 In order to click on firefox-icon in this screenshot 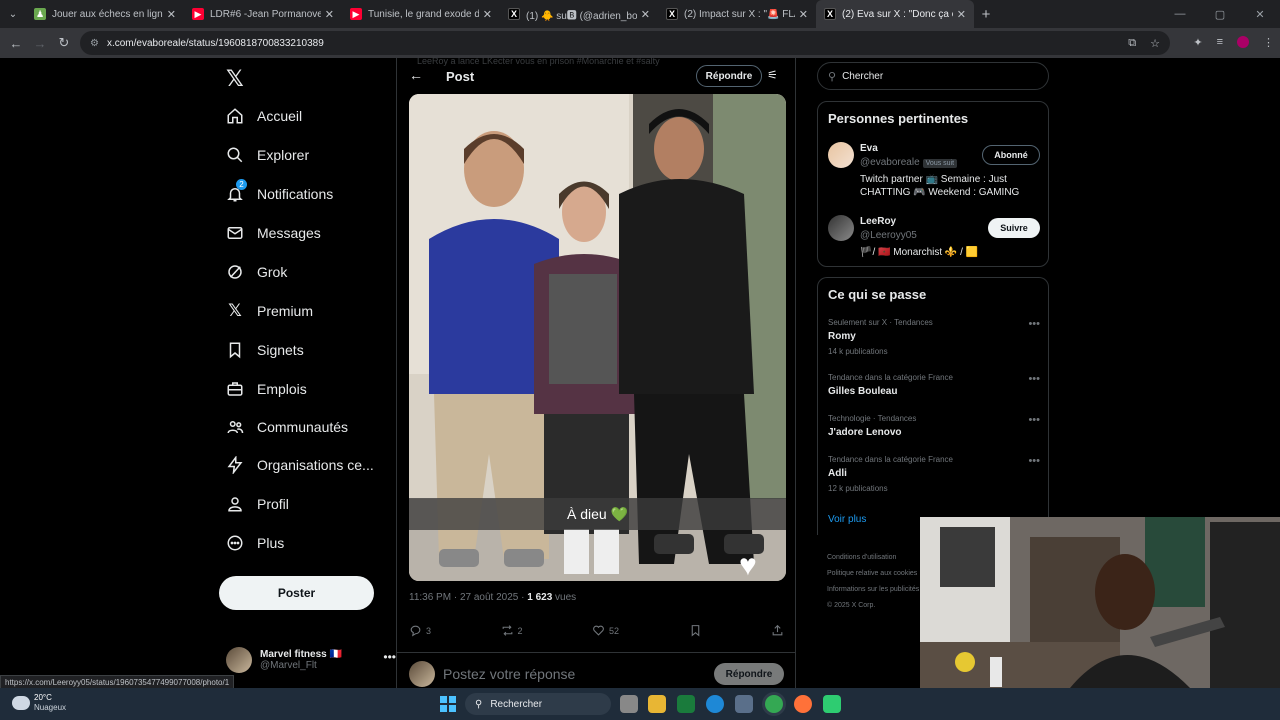, I will do `click(803, 704)`.